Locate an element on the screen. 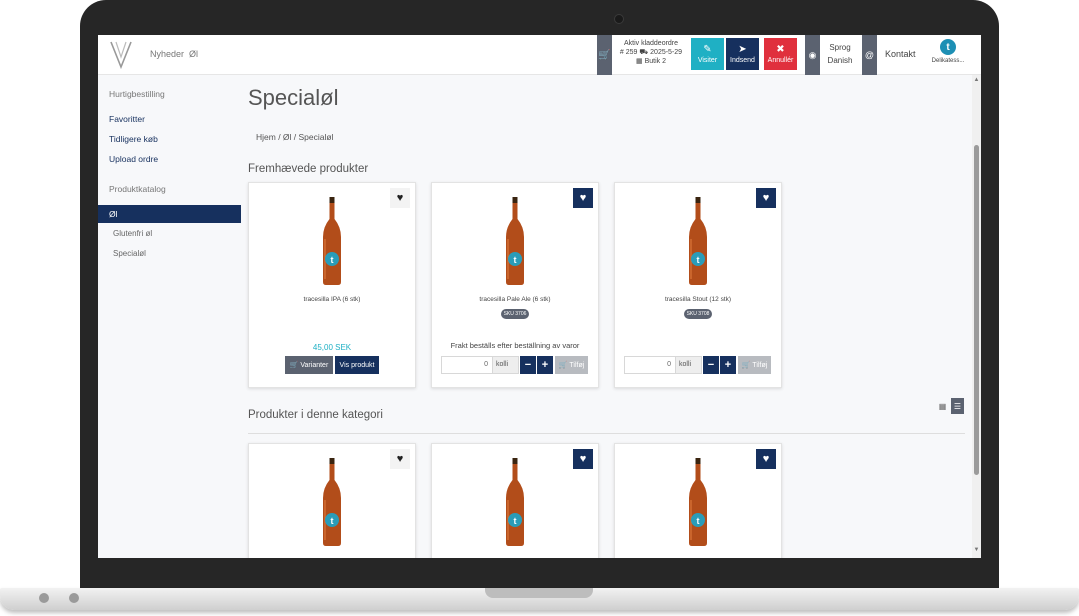 The image size is (1079, 616). contact-link: Kontakt is located at coordinates (900, 54).